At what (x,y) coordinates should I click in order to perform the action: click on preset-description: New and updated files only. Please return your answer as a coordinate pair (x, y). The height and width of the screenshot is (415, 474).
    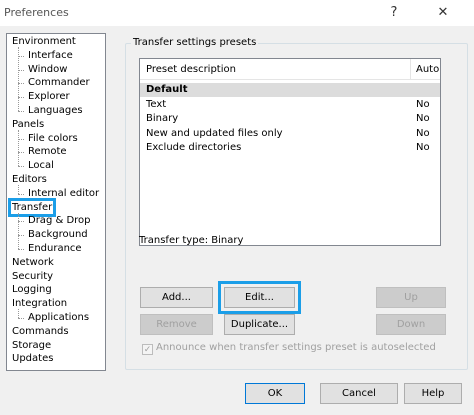
    Looking at the image, I should click on (214, 133).